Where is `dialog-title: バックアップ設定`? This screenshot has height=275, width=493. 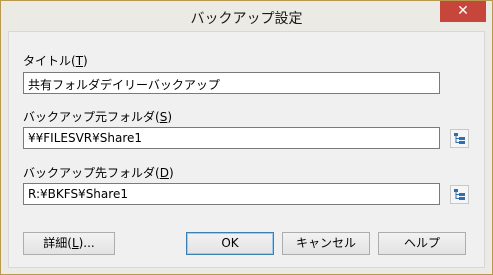
dialog-title: バックアップ設定 is located at coordinates (246, 19).